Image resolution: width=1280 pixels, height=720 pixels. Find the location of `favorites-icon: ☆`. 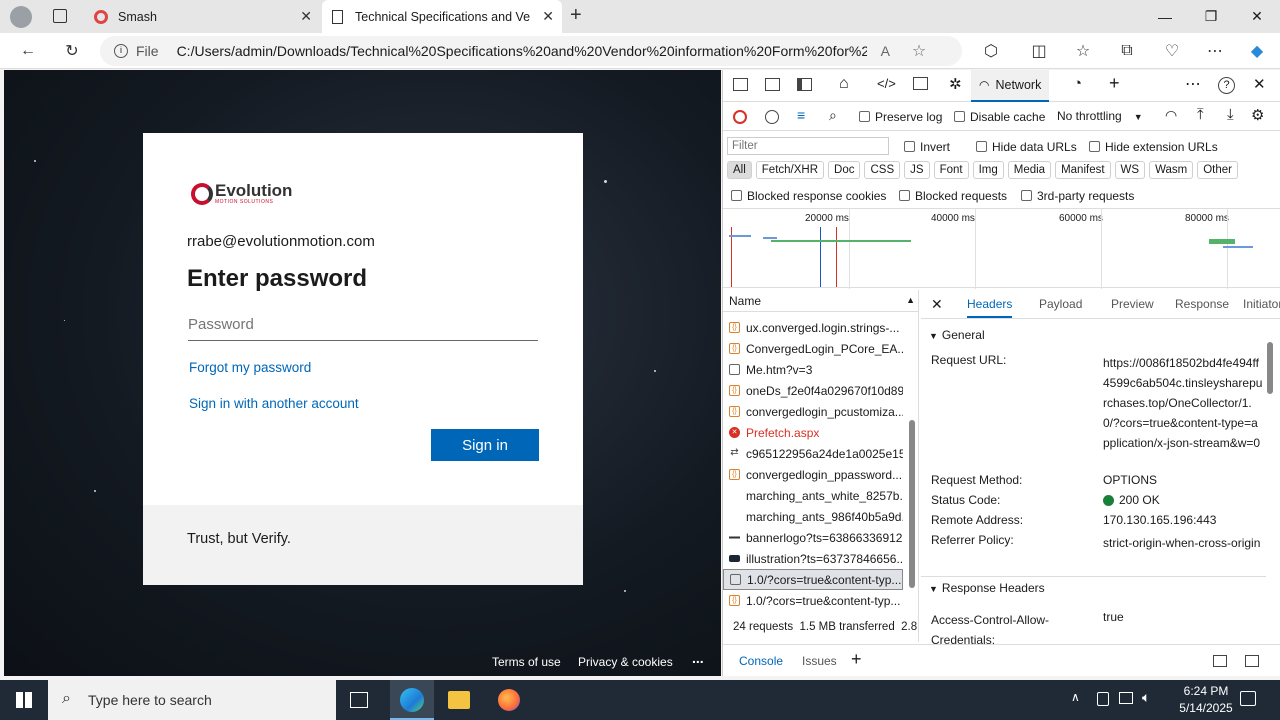

favorites-icon: ☆ is located at coordinates (1083, 51).